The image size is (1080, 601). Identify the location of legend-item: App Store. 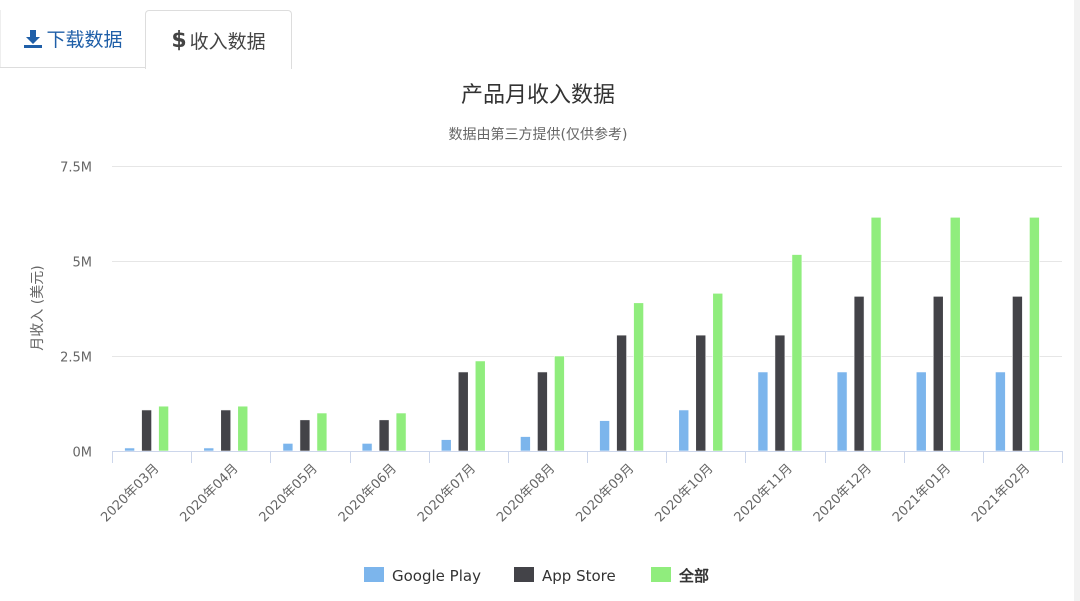
(565, 576).